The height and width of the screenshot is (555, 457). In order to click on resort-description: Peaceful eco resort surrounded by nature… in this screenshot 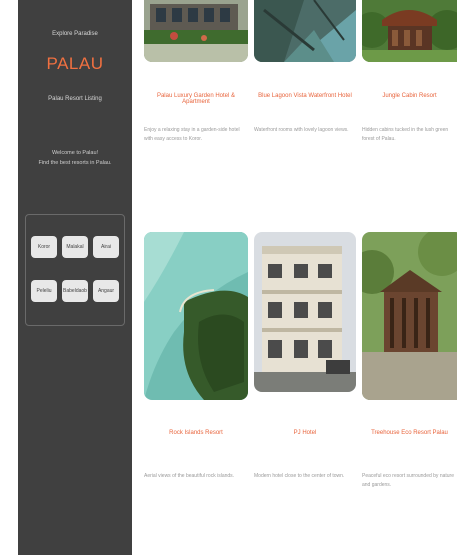, I will do `click(408, 480)`.